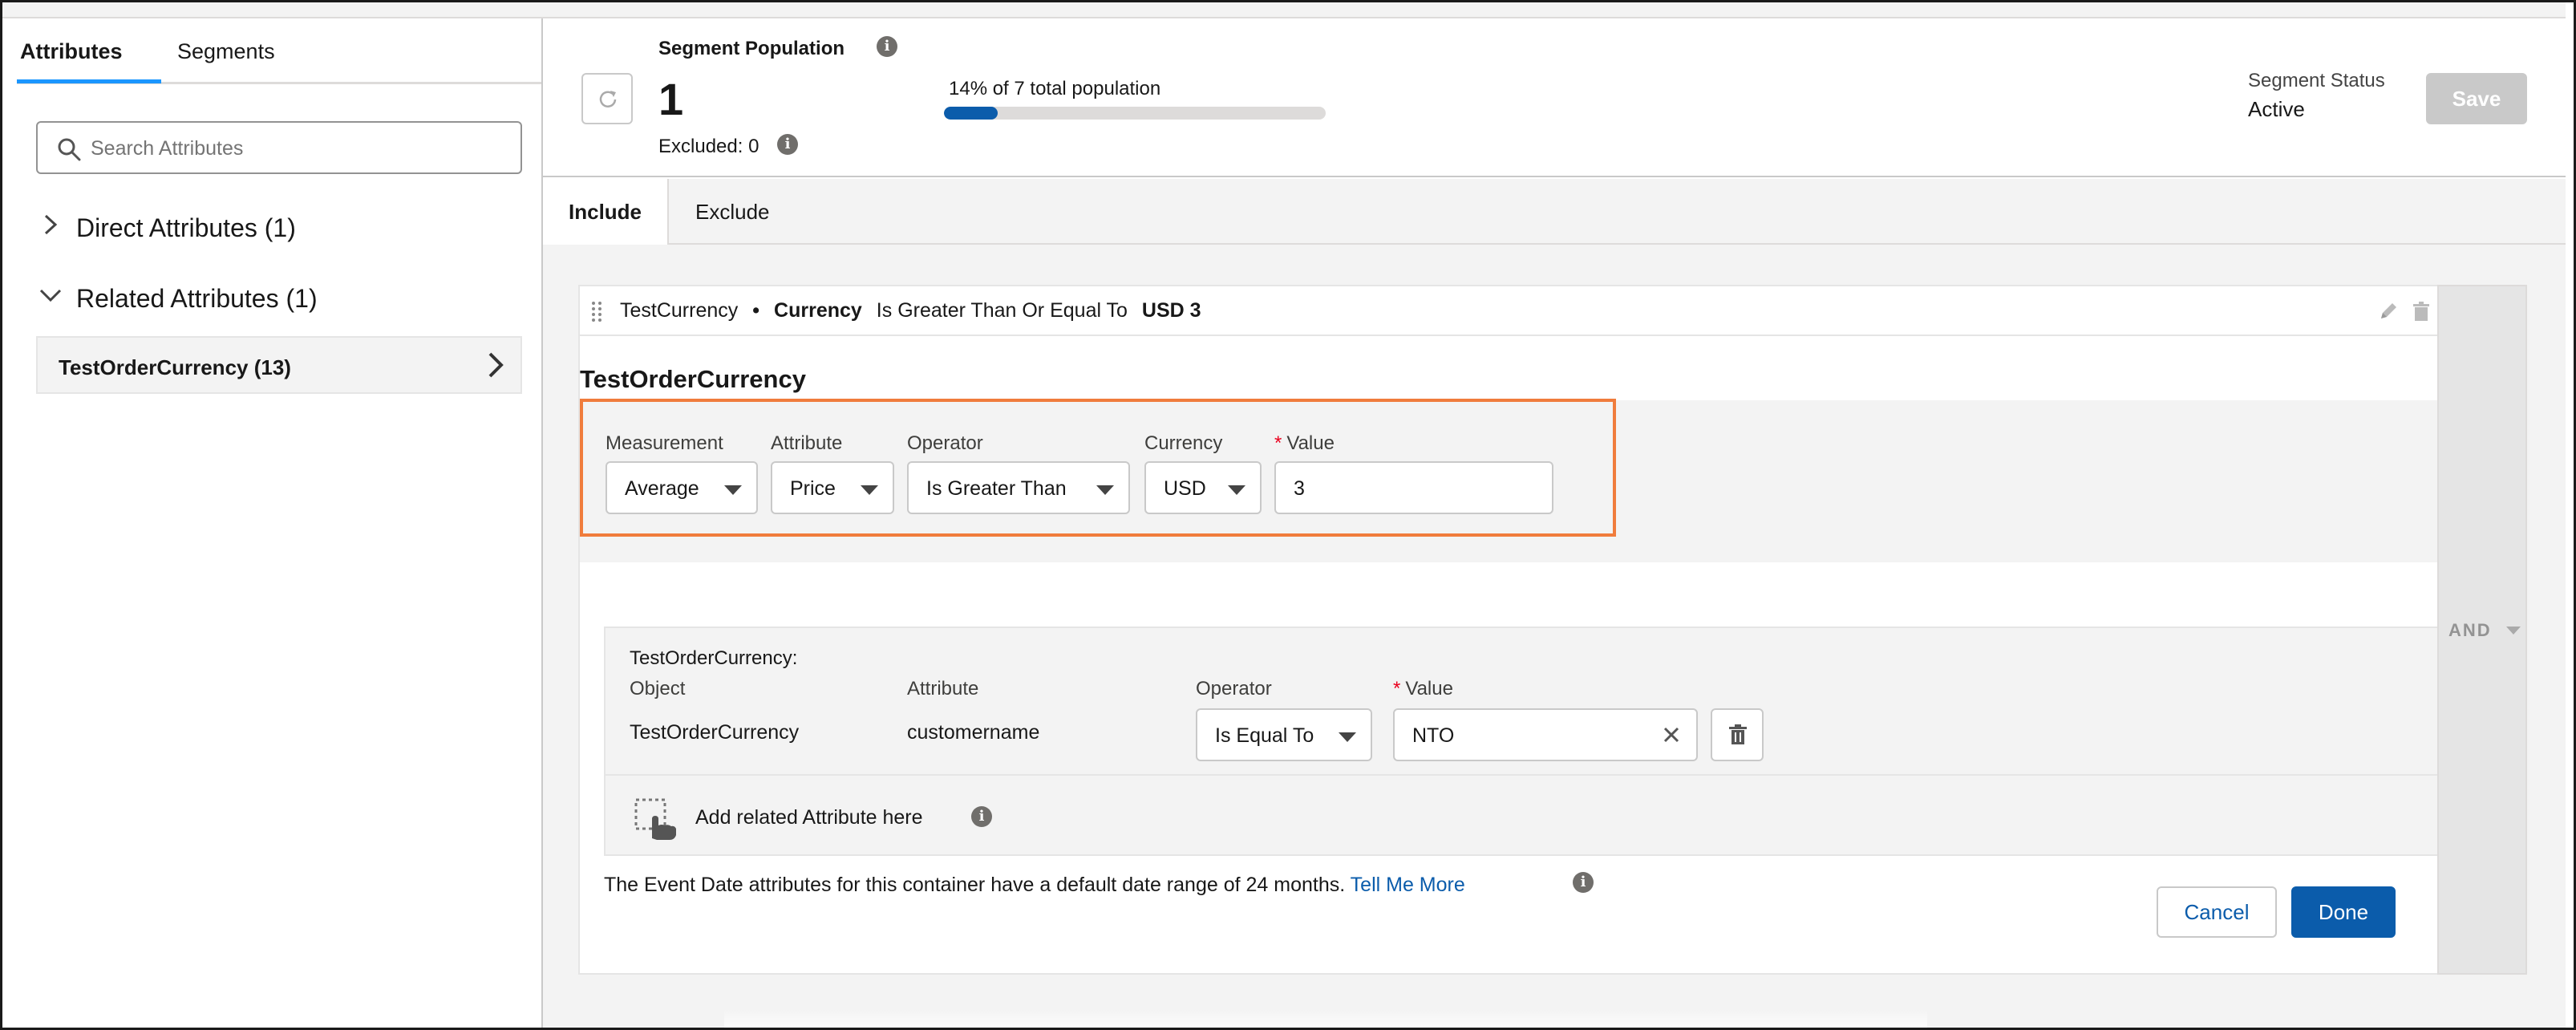 The width and height of the screenshot is (2576, 1030). I want to click on delete-related-button, so click(1737, 734).